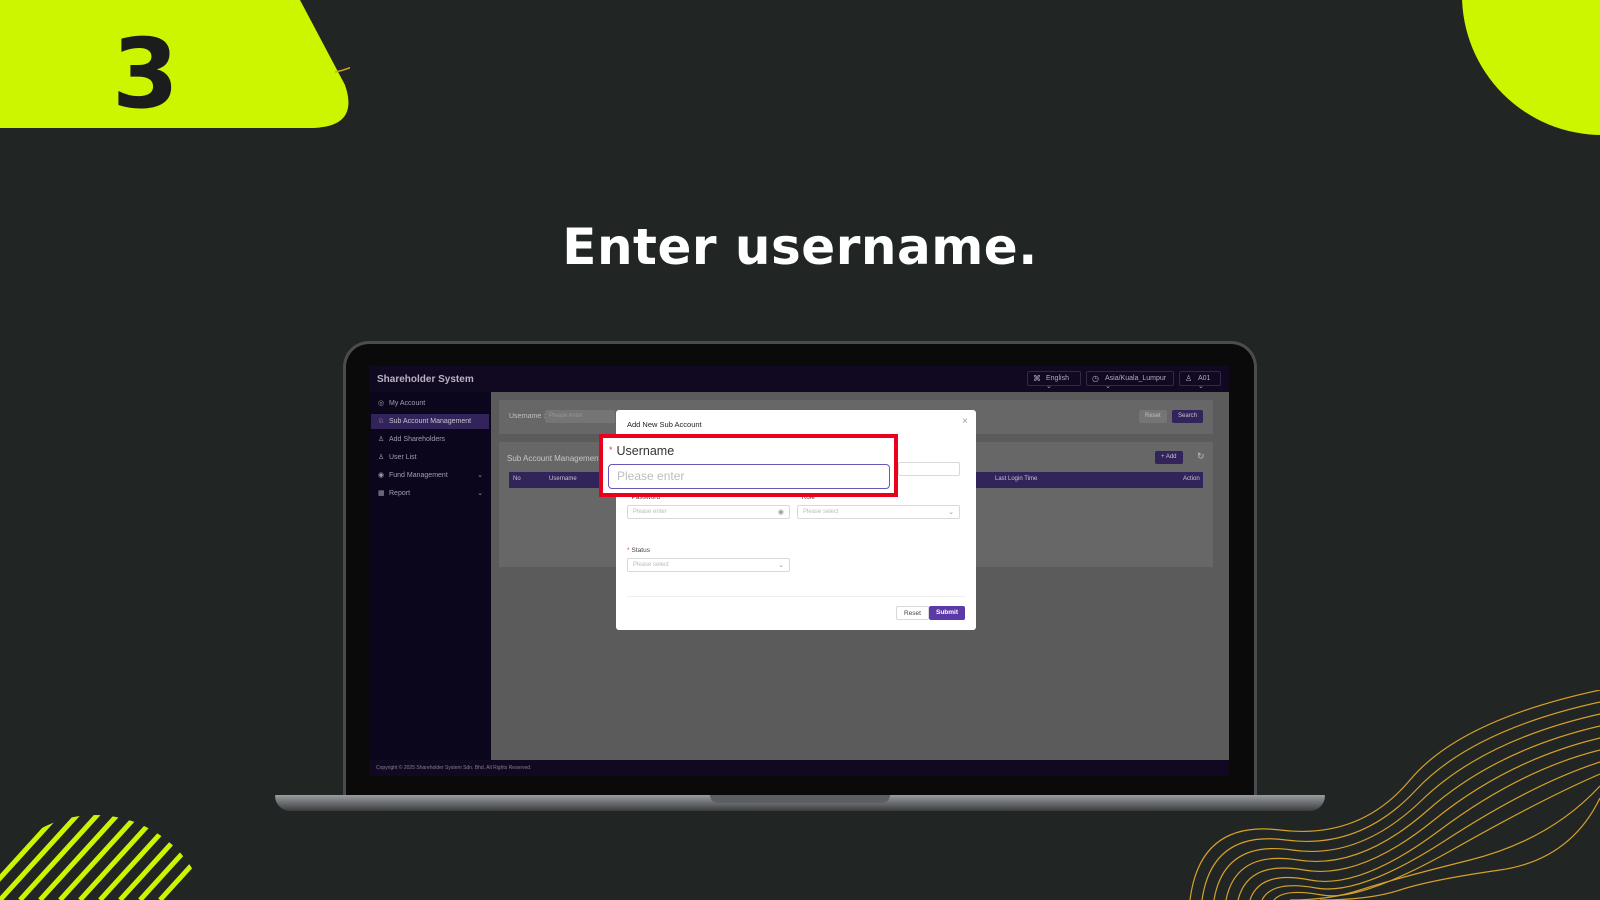 The width and height of the screenshot is (1600, 900). Describe the element at coordinates (947, 613) in the screenshot. I see `modal-submit-button: Submit` at that location.